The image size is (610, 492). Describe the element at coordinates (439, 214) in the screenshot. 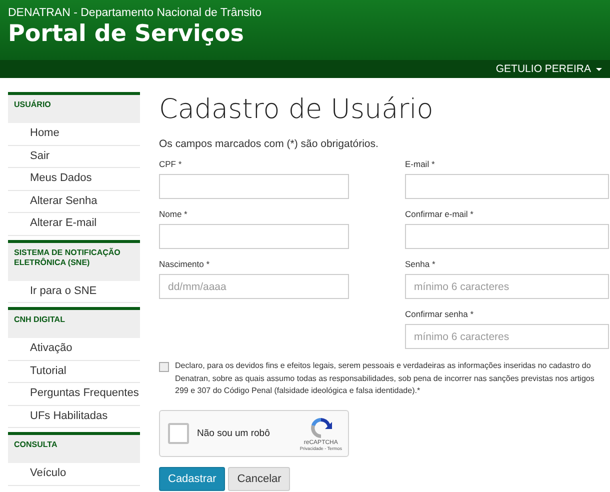

I see `field-label: Confirmar e-mail *` at that location.